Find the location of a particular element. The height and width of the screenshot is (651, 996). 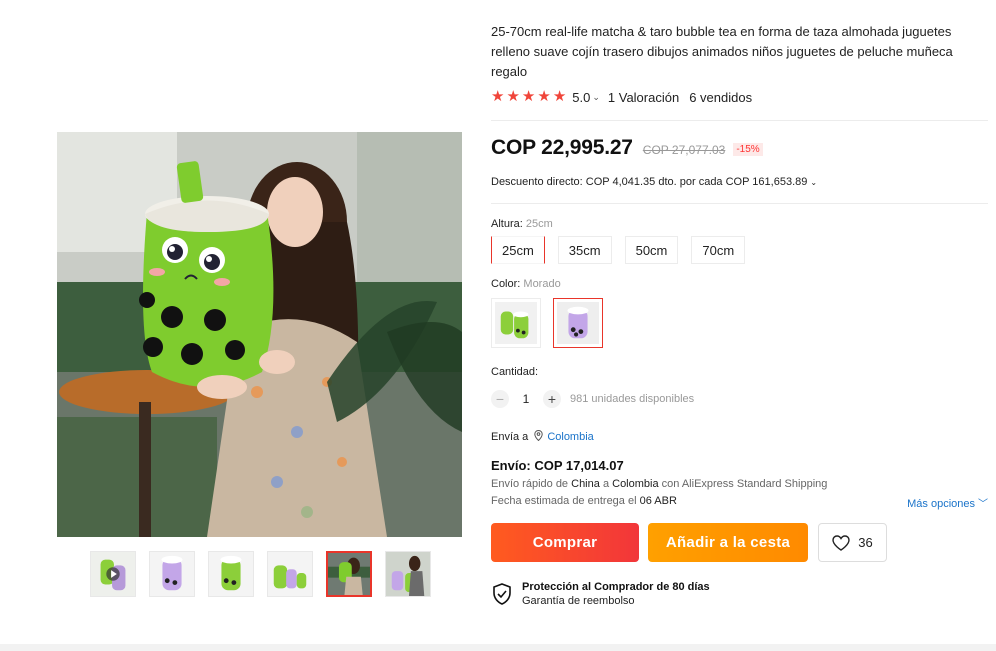

rating-score: 5.0 is located at coordinates (581, 97).